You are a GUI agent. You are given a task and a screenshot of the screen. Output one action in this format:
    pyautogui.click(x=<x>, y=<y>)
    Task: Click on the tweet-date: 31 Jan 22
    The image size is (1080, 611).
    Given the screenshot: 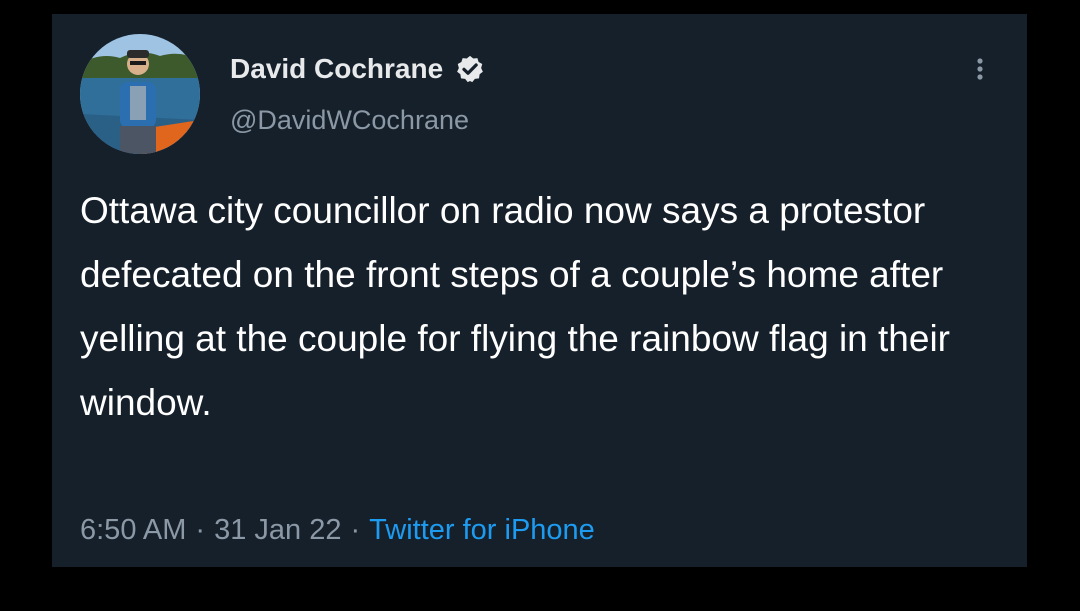 What is the action you would take?
    pyautogui.click(x=277, y=530)
    